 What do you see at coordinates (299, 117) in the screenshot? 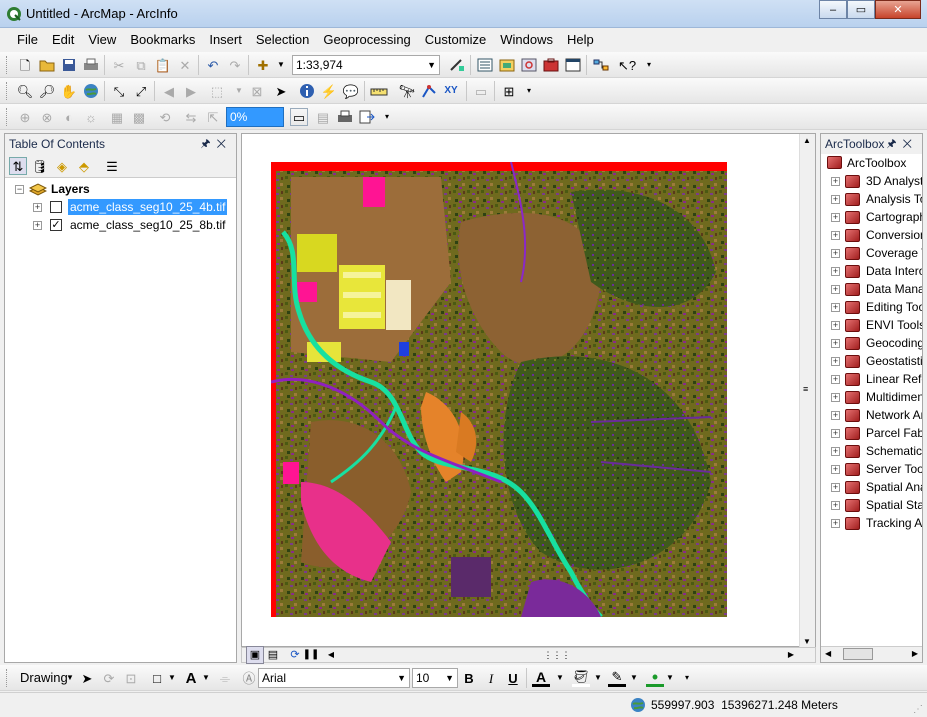
I see `data-view-toggle-icon: ▭` at bounding box center [299, 117].